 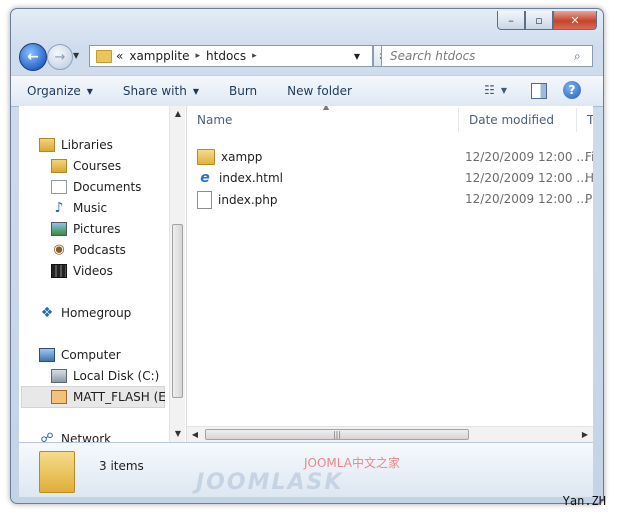 I want to click on window-controls: – ▫ ✕, so click(x=547, y=20).